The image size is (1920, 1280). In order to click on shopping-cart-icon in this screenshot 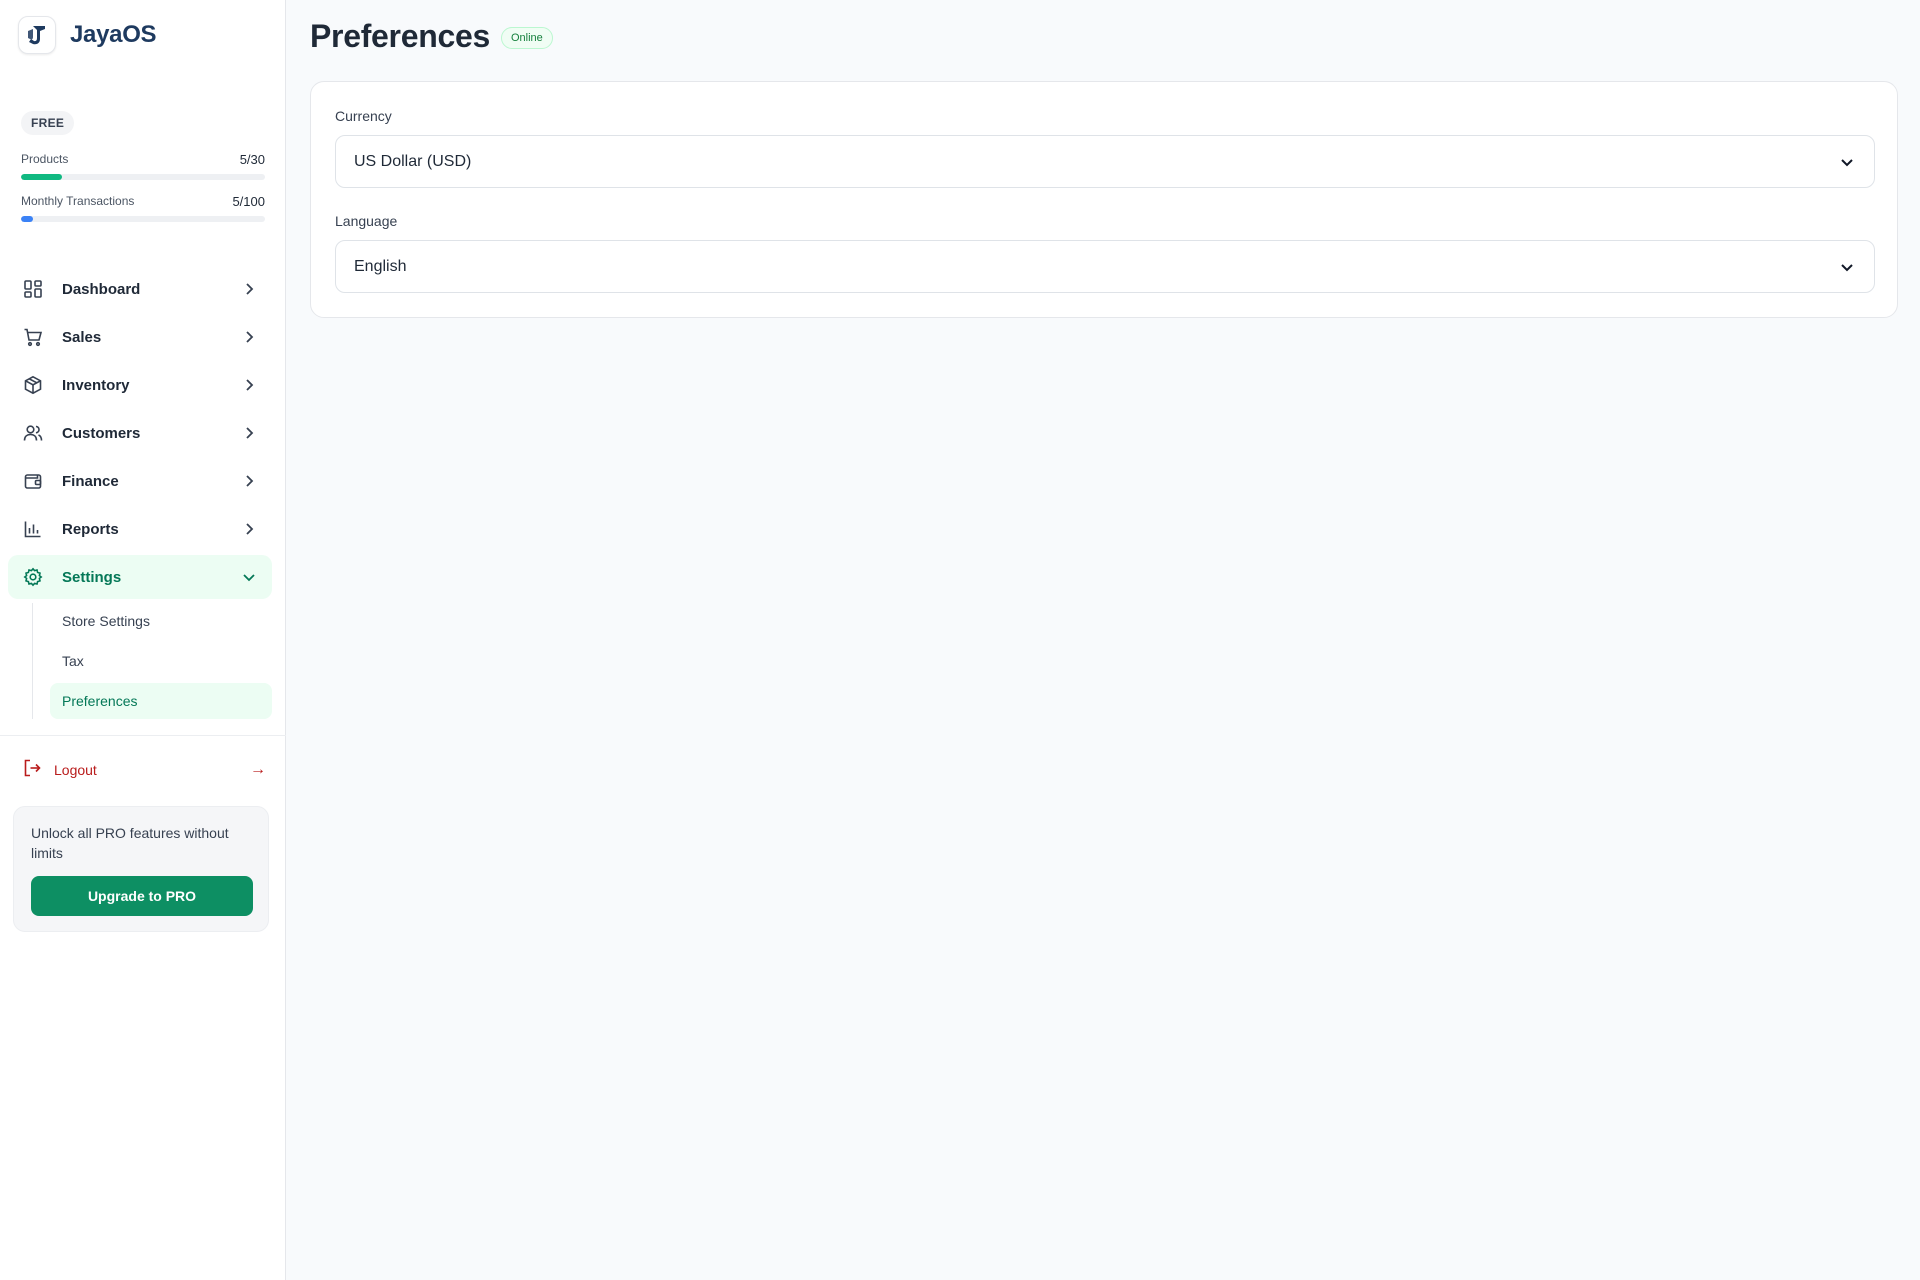, I will do `click(33, 337)`.